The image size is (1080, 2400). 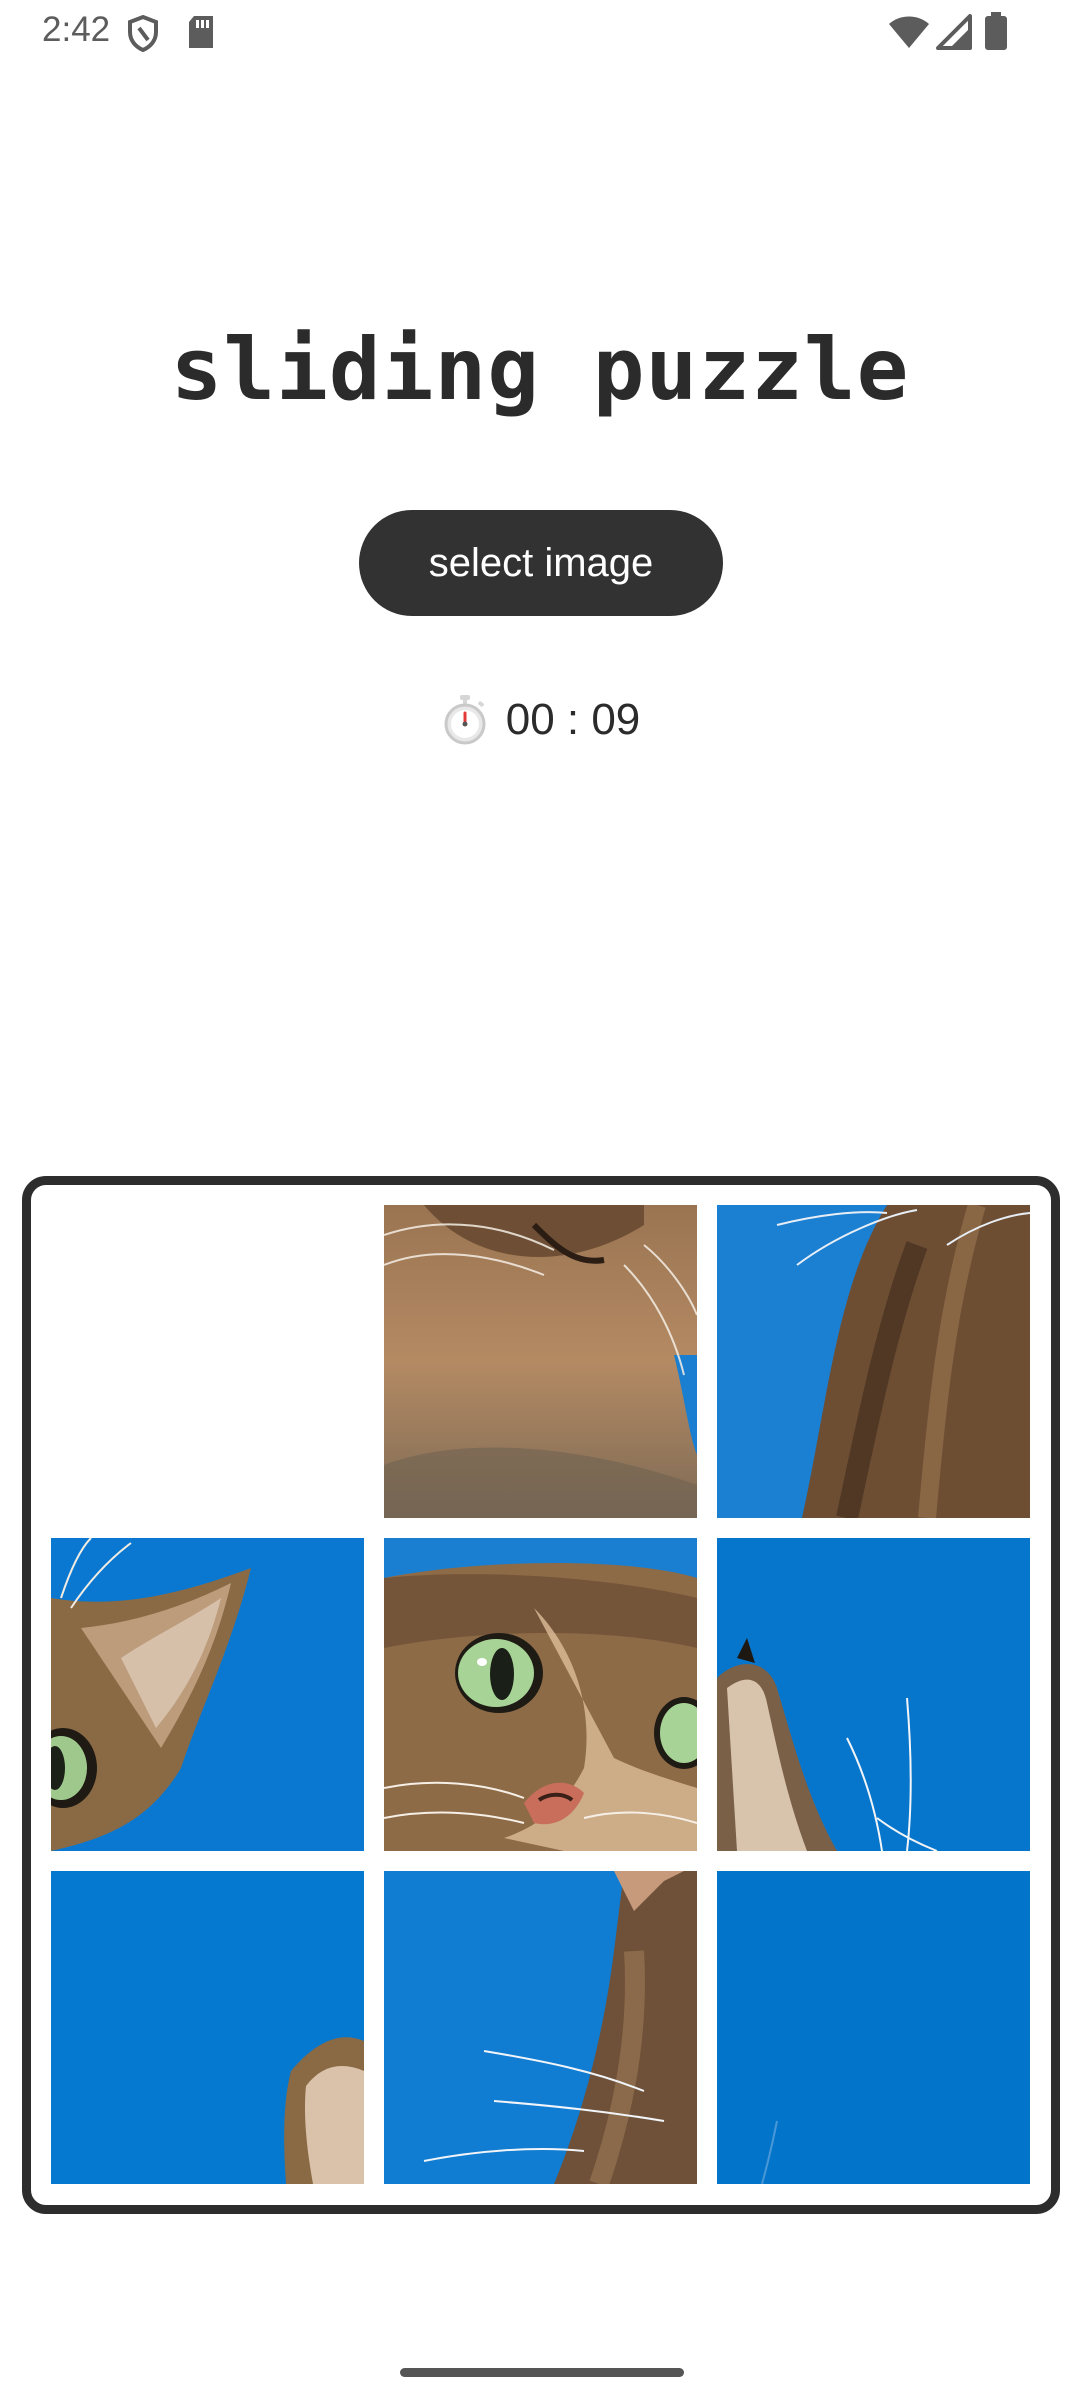 What do you see at coordinates (909, 32) in the screenshot?
I see `wifi-icon` at bounding box center [909, 32].